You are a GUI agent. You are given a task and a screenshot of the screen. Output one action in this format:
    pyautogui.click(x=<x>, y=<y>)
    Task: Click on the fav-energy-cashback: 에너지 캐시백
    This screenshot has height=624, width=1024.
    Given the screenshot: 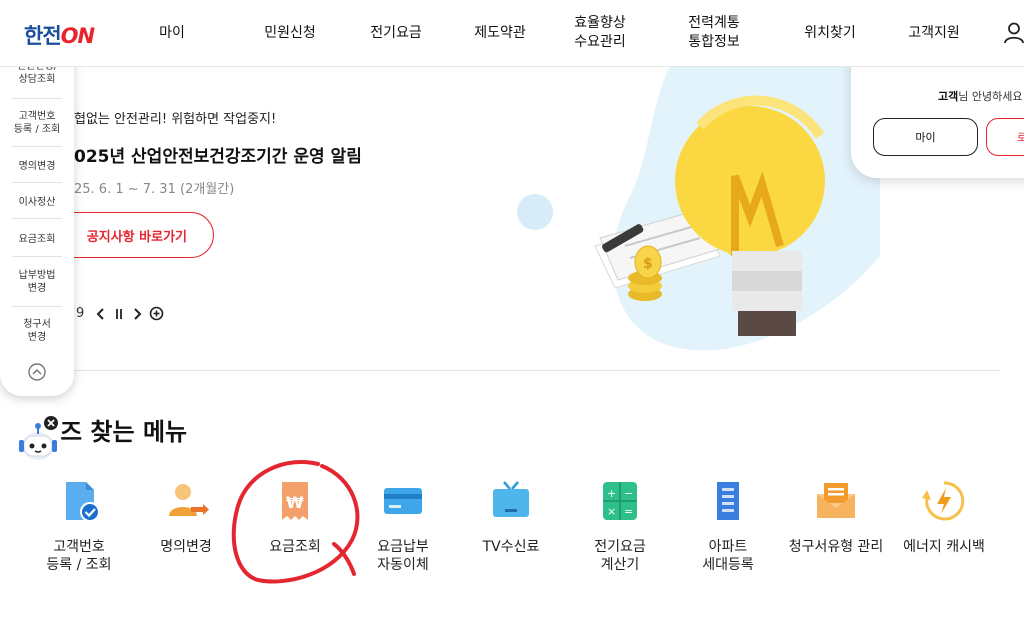 What is the action you would take?
    pyautogui.click(x=944, y=516)
    